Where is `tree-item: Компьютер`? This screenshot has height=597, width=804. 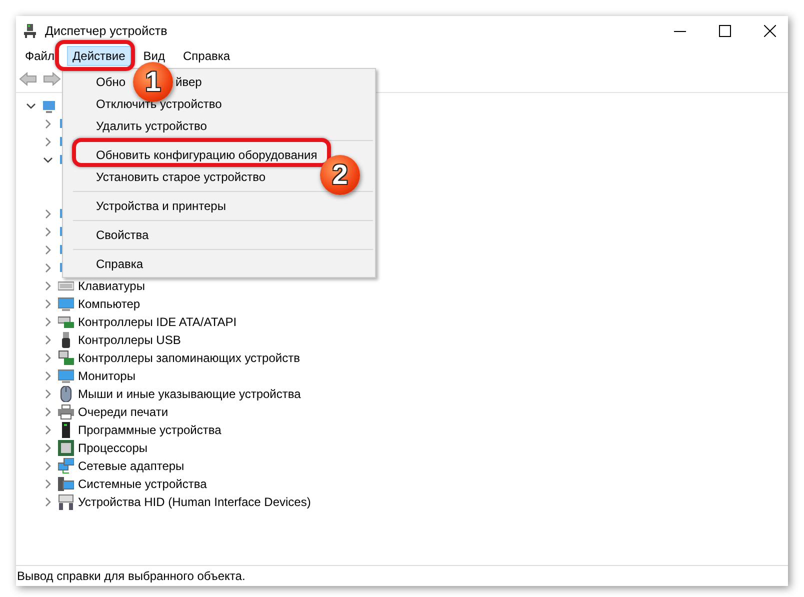
tree-item: Компьютер is located at coordinates (109, 304).